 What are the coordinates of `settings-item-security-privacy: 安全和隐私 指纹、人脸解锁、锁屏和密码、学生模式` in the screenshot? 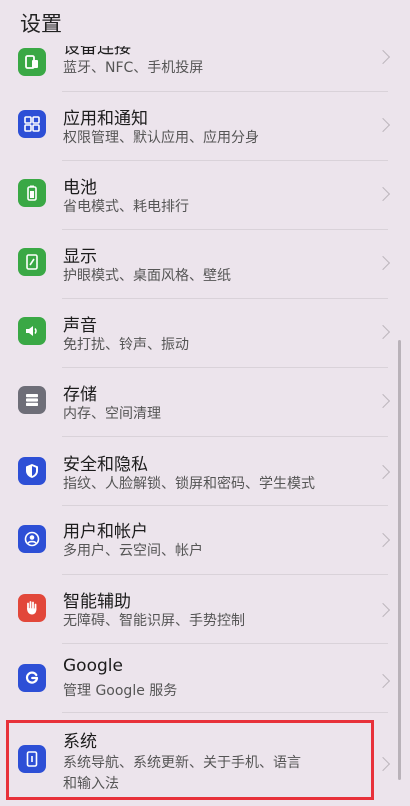 It's located at (205, 471).